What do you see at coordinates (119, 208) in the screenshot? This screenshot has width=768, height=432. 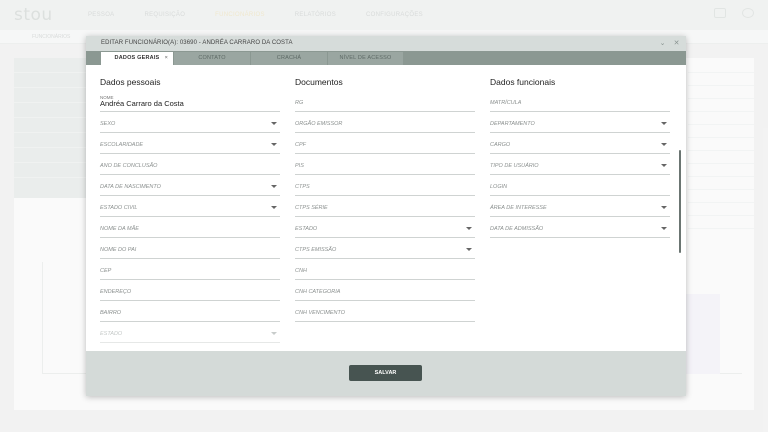 I see `field-label: ESTADO CIVIL` at bounding box center [119, 208].